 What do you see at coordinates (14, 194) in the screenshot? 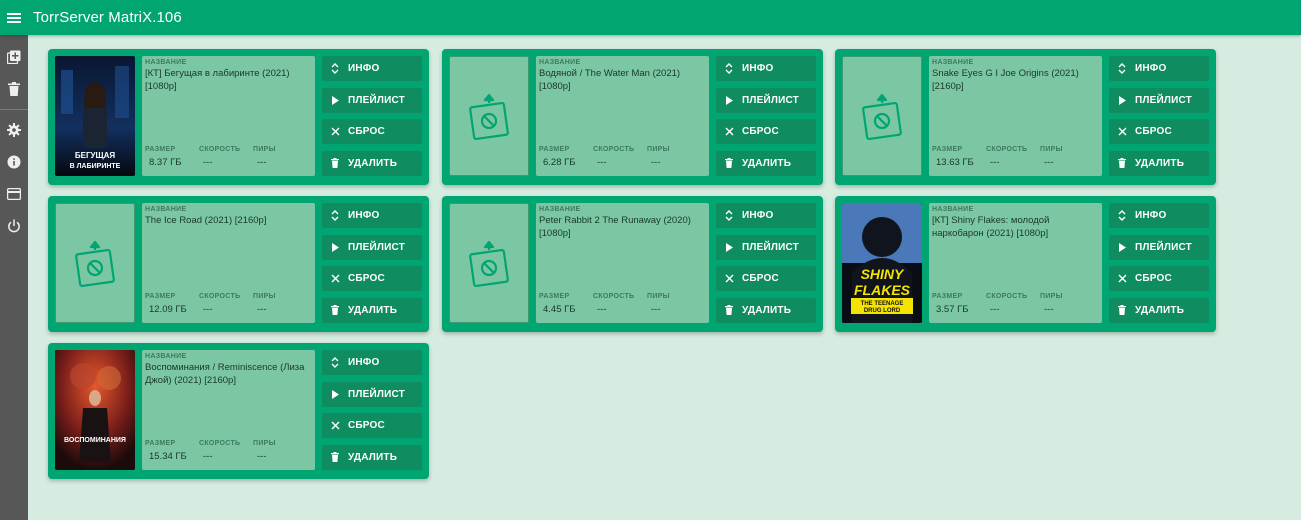
I see `card-icon` at bounding box center [14, 194].